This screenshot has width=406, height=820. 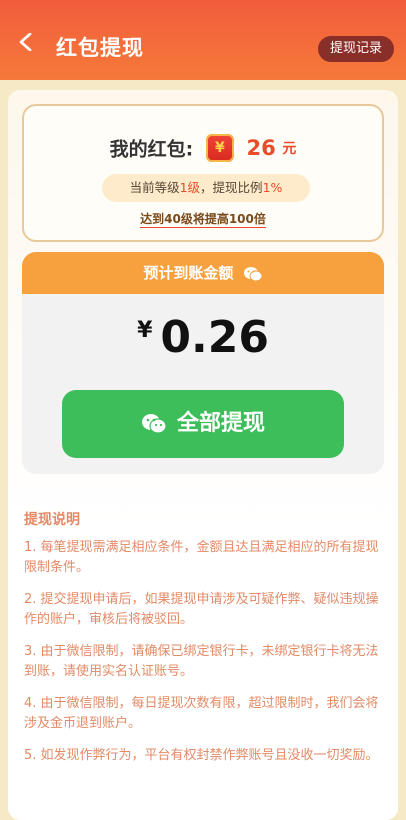 What do you see at coordinates (203, 40) in the screenshot?
I see `header-bar: 红包提现 提现记录` at bounding box center [203, 40].